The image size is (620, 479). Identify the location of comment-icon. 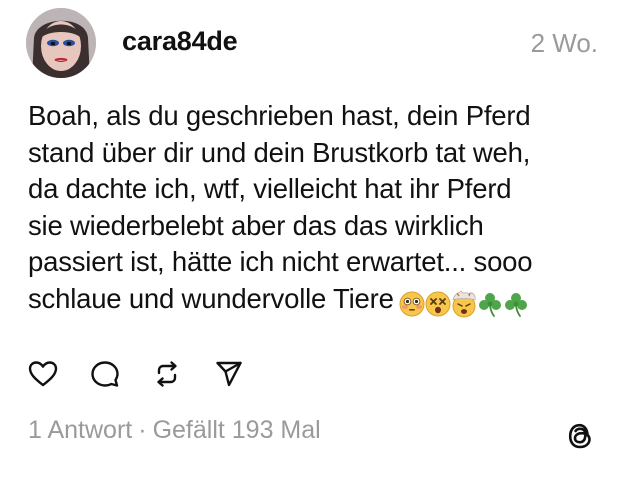
(105, 374).